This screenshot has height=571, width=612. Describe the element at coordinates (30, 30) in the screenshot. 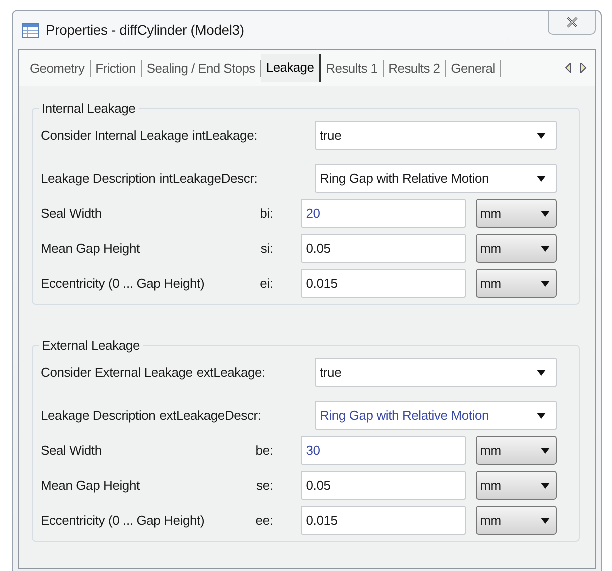

I see `table-icon` at that location.